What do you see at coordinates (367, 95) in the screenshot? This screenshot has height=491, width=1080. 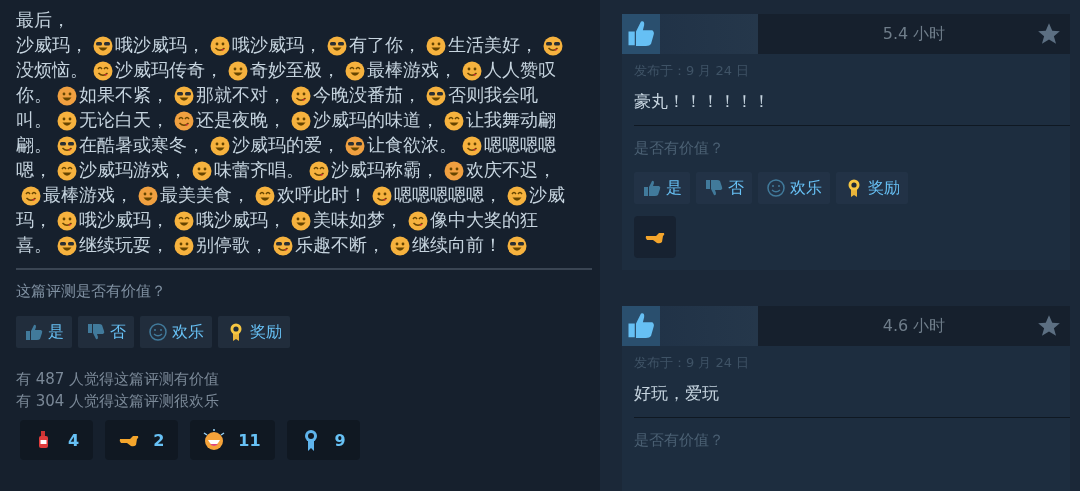 I see `review-text: 今晚没番茄，` at bounding box center [367, 95].